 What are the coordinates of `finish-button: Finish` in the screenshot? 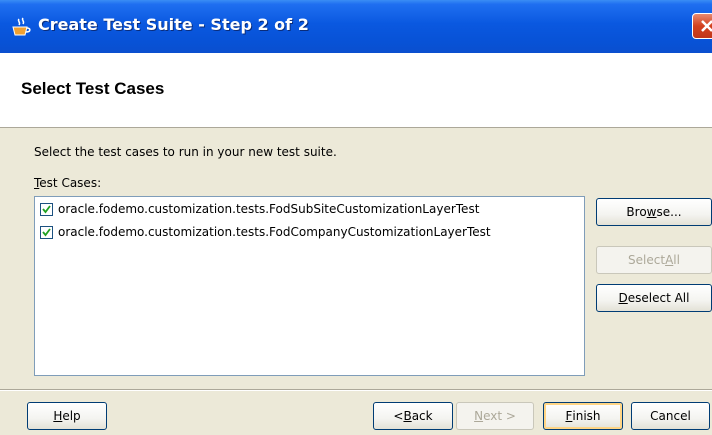 It's located at (583, 416).